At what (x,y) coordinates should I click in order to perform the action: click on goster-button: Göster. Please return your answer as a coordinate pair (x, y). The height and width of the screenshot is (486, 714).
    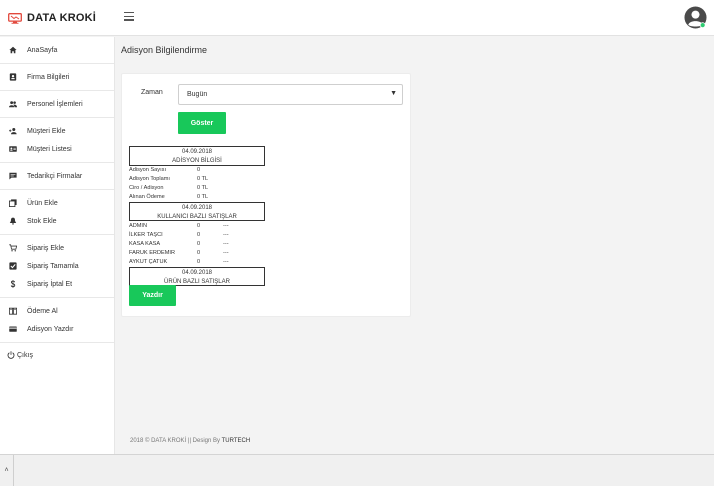
    Looking at the image, I should click on (202, 123).